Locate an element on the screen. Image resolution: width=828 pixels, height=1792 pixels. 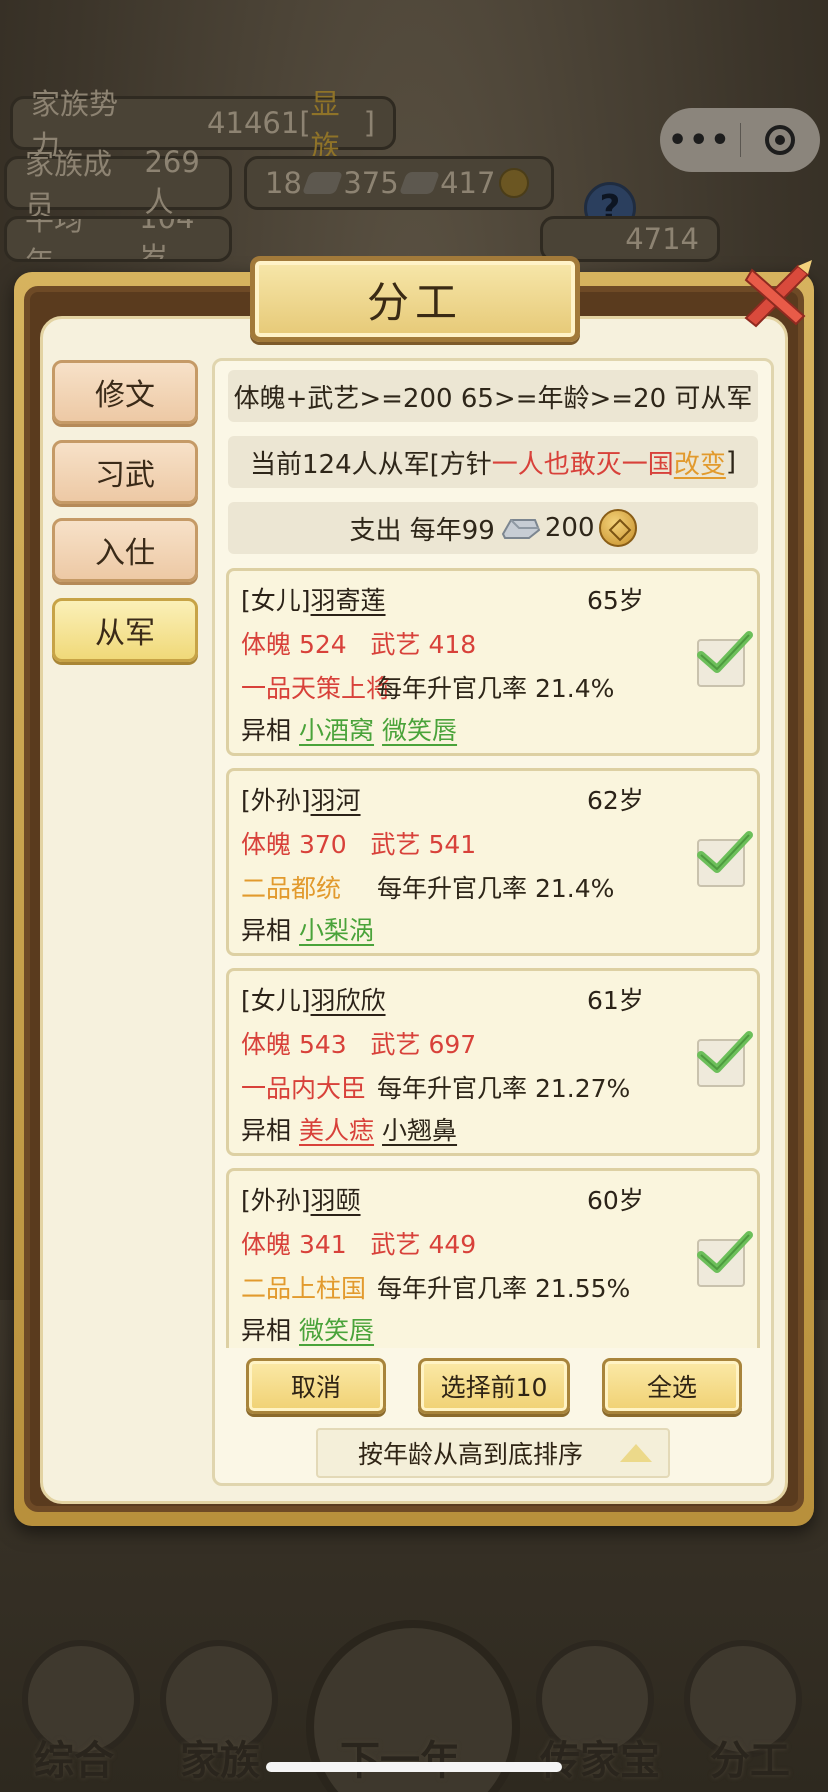
nav-label-division: 分工 is located at coordinates (750, 1757).